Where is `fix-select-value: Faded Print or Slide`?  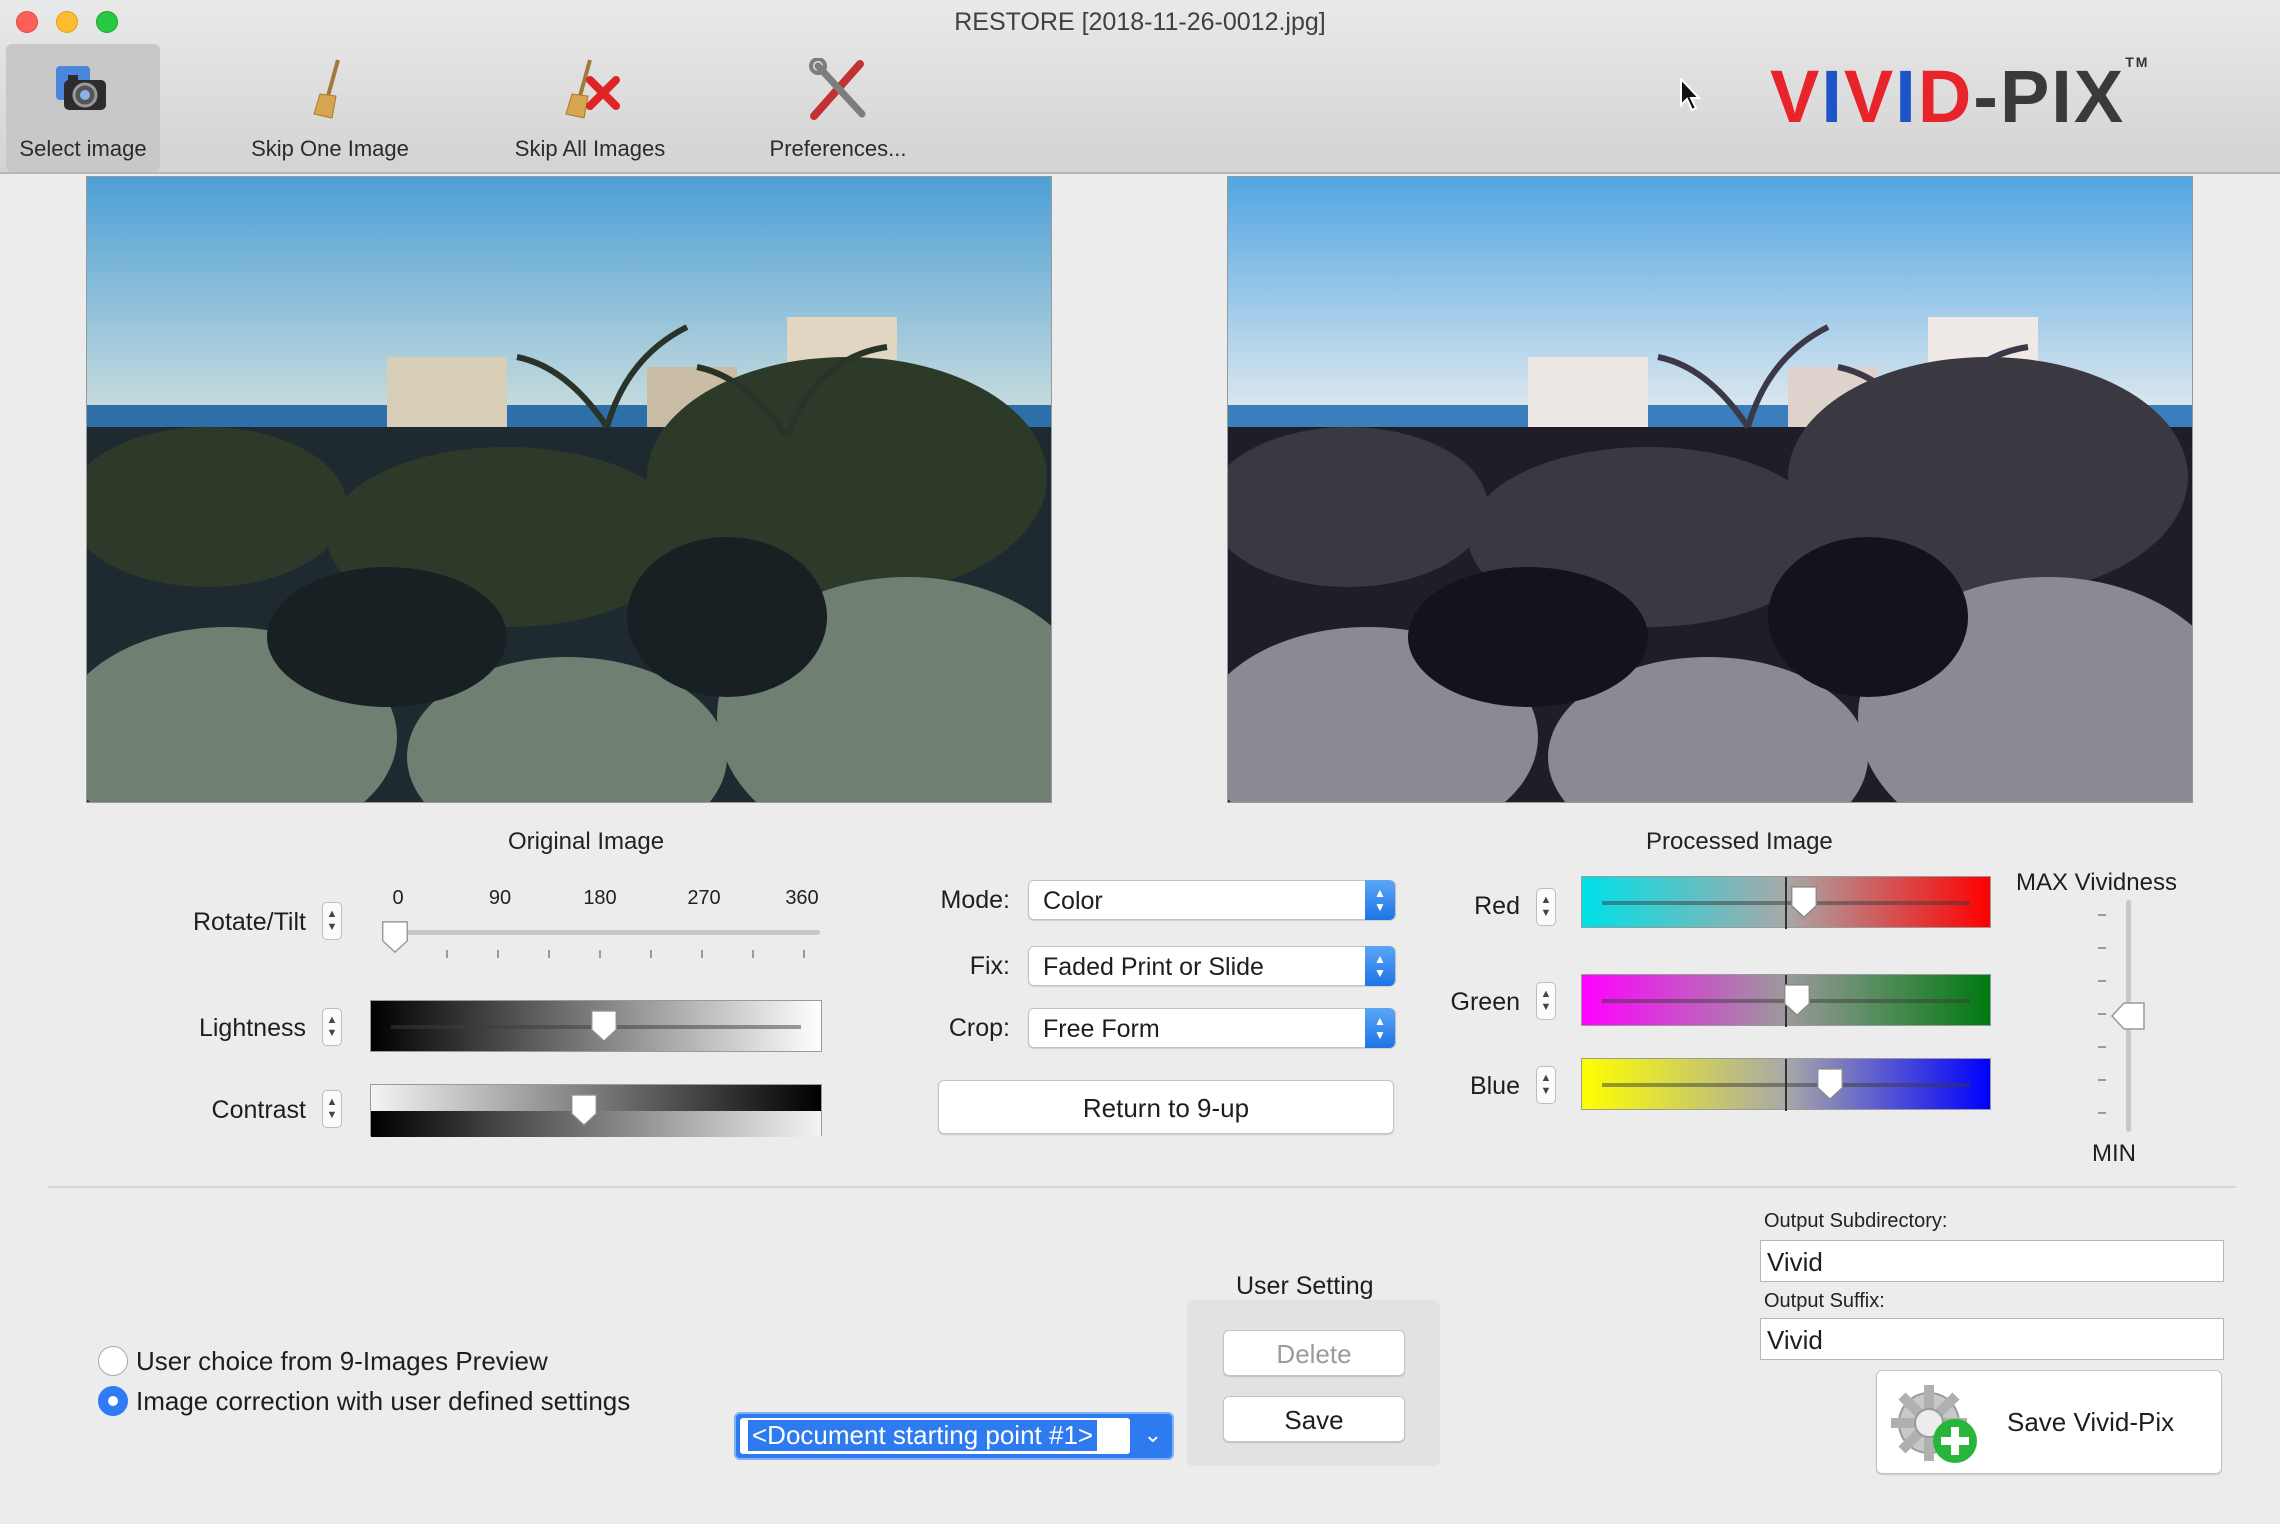 fix-select-value: Faded Print or Slide is located at coordinates (1153, 967).